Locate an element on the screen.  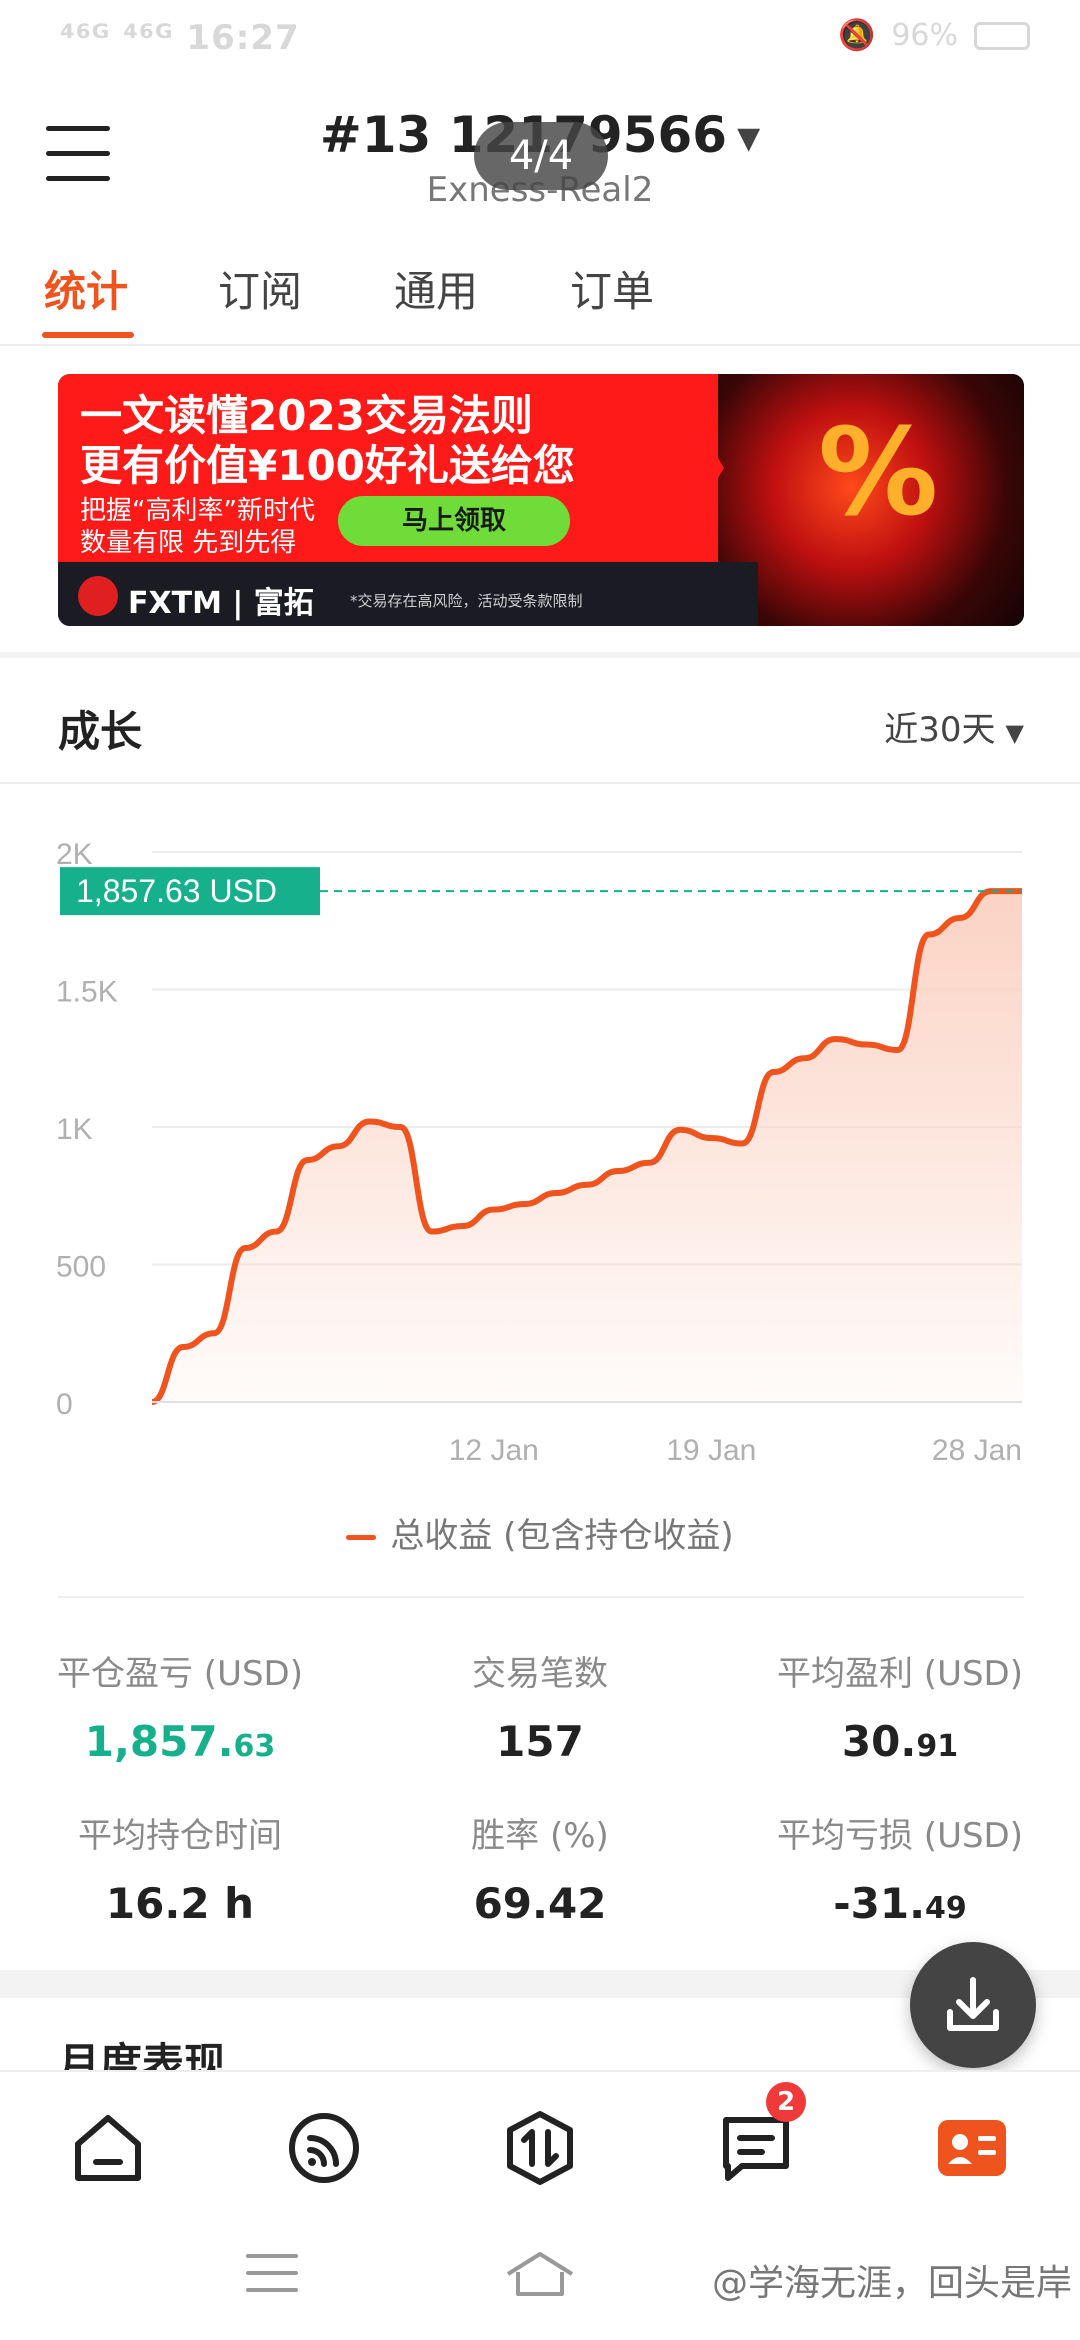
status-bar: ⁴⁶ᴳ ⁴⁶ᴳ 16:27 🔕 96% is located at coordinates (540, 40).